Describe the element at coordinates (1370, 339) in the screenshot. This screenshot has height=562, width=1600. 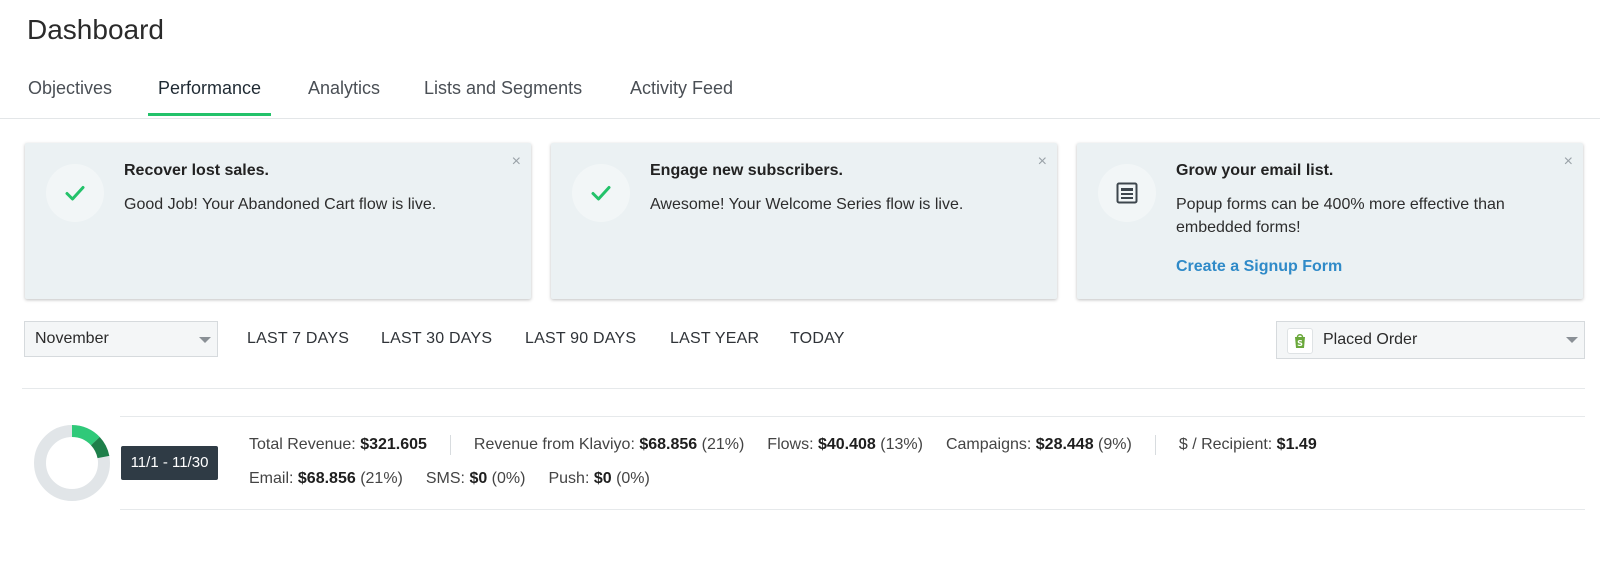
I see `metric-select-value: Placed Order` at that location.